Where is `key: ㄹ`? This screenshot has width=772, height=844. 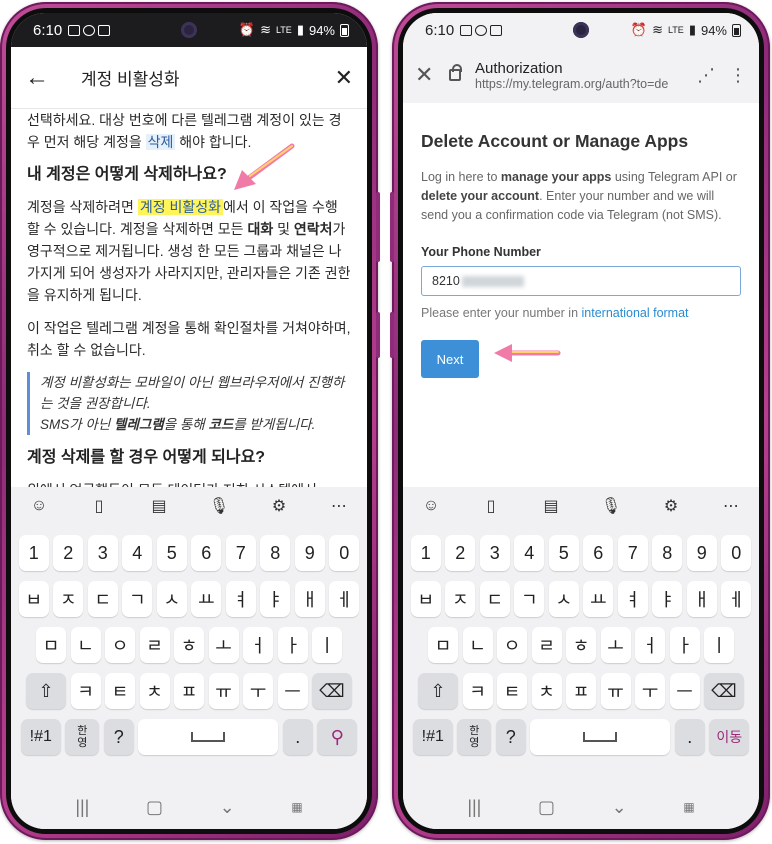 key: ㄹ is located at coordinates (546, 645).